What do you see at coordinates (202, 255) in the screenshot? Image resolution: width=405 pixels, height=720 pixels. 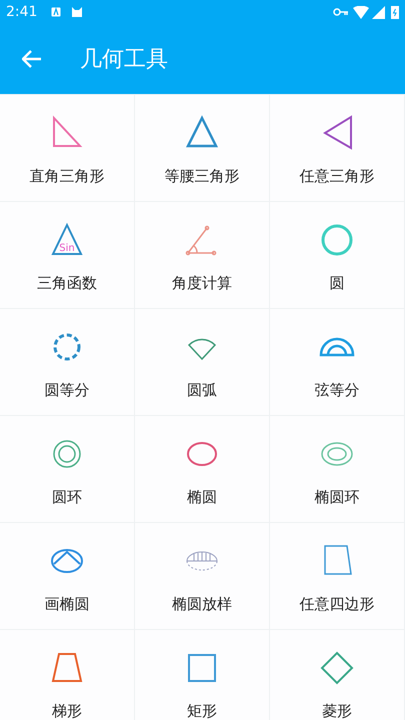 I see `tool-tile: 角度计算` at bounding box center [202, 255].